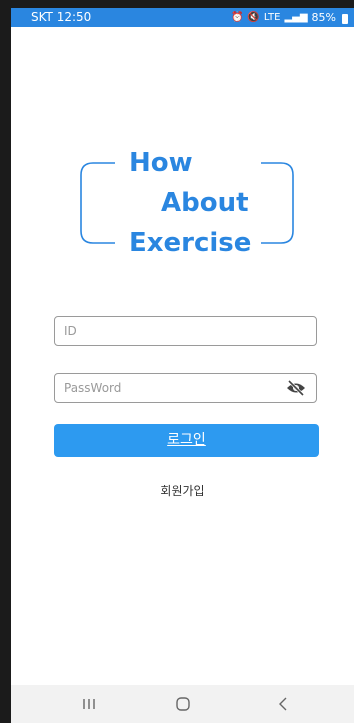 This screenshot has width=354, height=723. I want to click on login-button: 로그인, so click(186, 440).